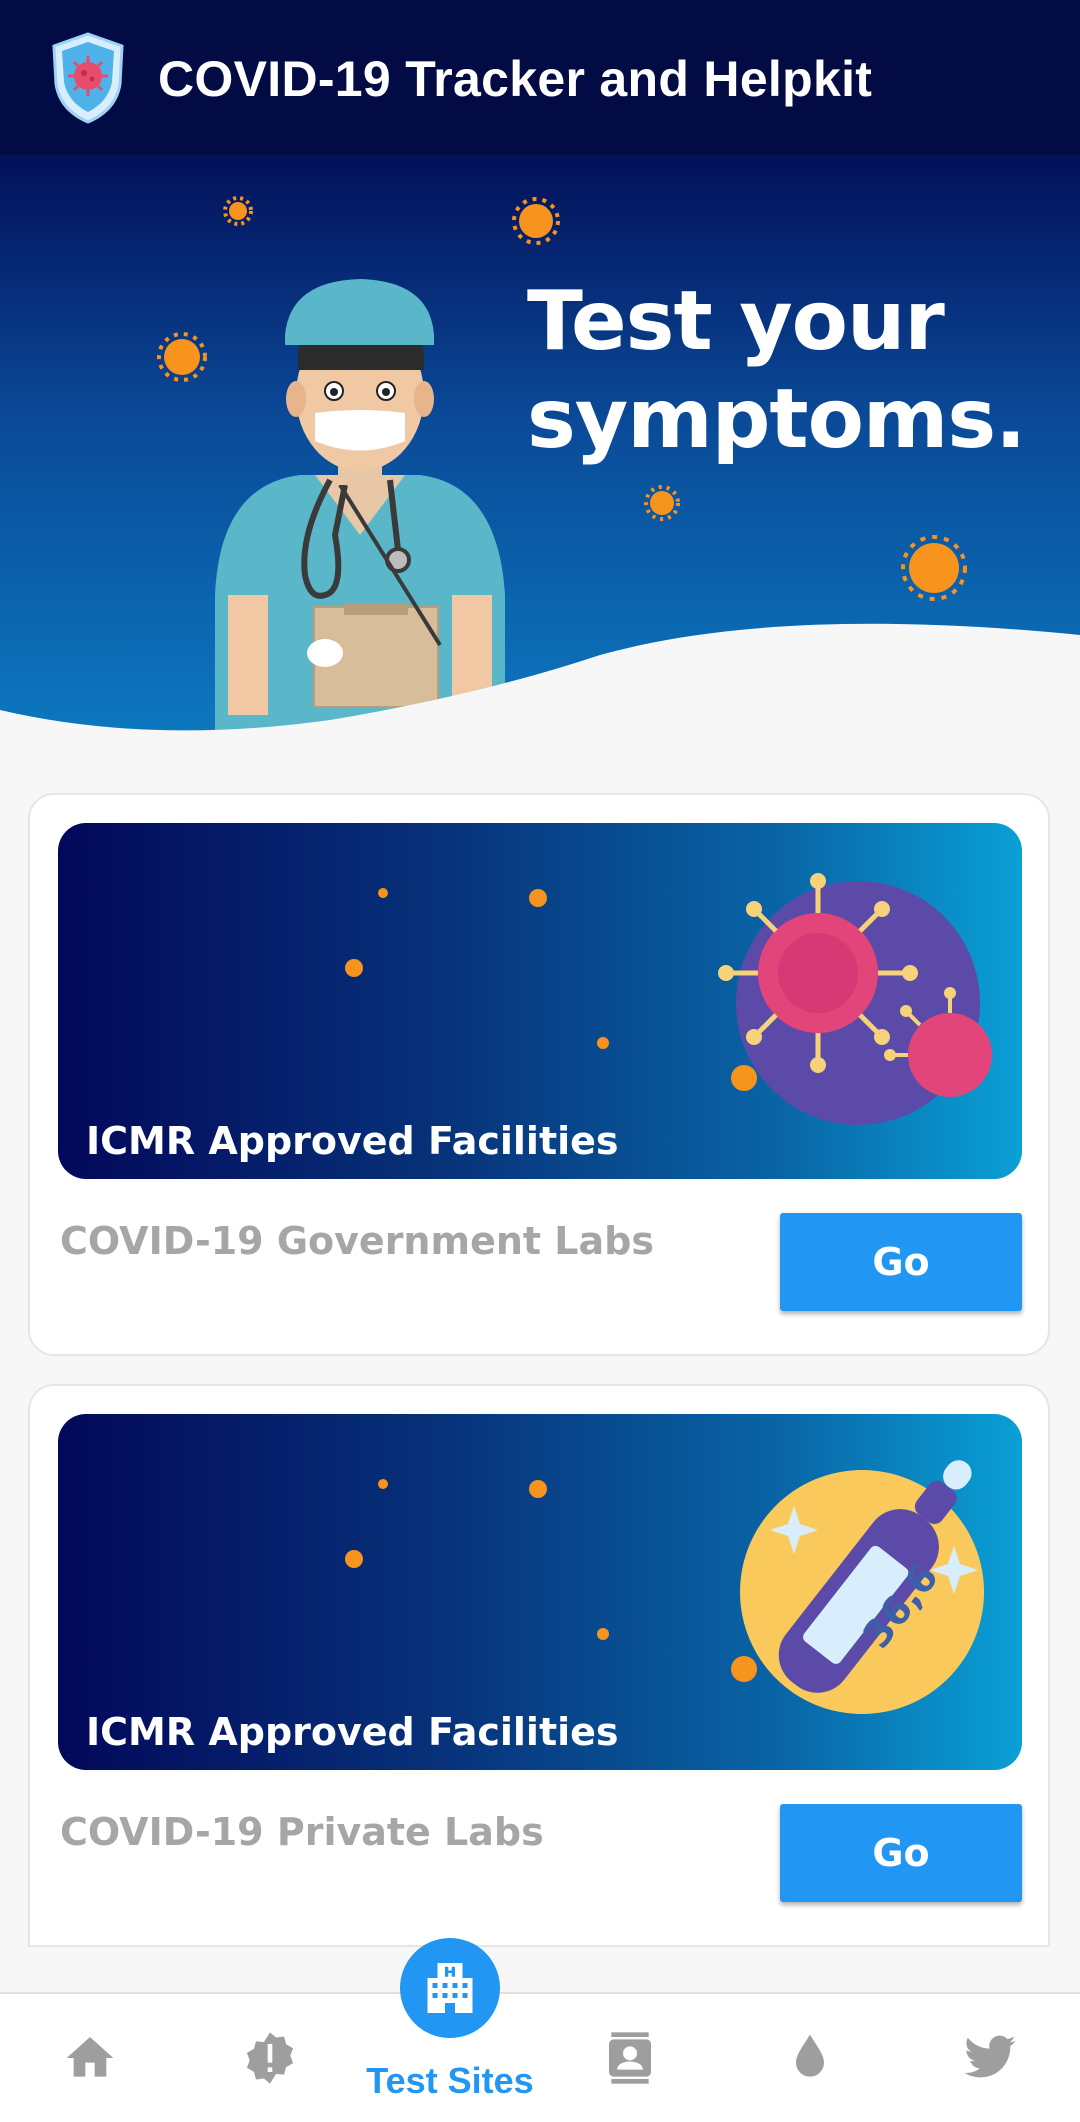 Image resolution: width=1080 pixels, height=2122 pixels. I want to click on nav-alerts, so click(270, 2058).